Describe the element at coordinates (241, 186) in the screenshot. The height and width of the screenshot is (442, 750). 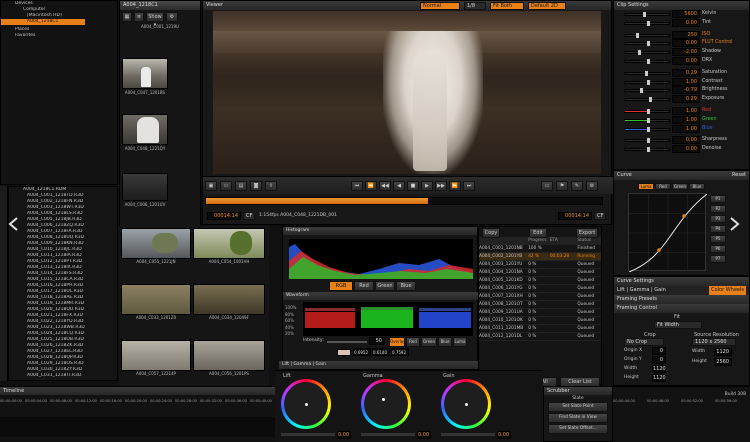
I see `overlay-icon: ▤` at that location.